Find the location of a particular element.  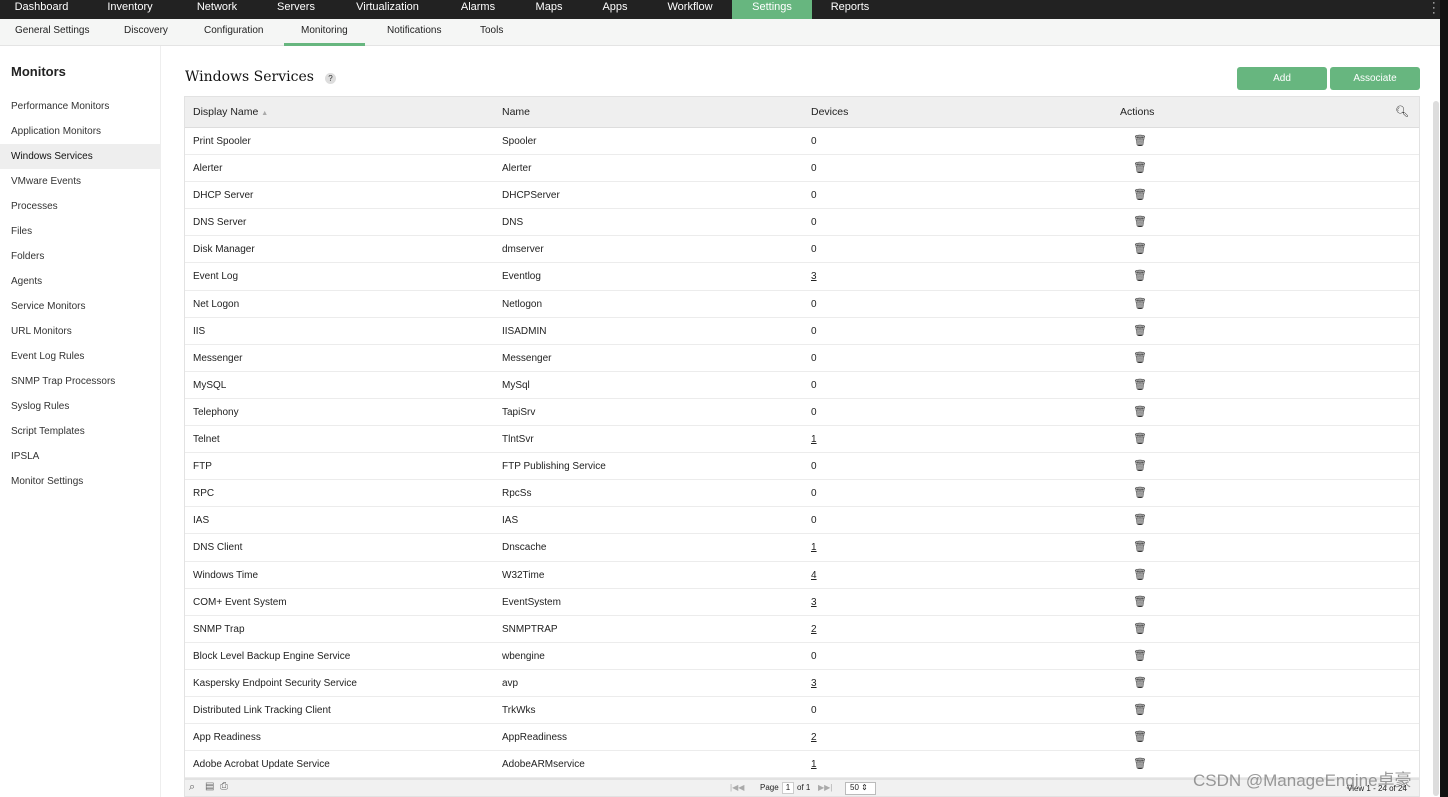

column-display-name: Display Name ▲ is located at coordinates (230, 113).